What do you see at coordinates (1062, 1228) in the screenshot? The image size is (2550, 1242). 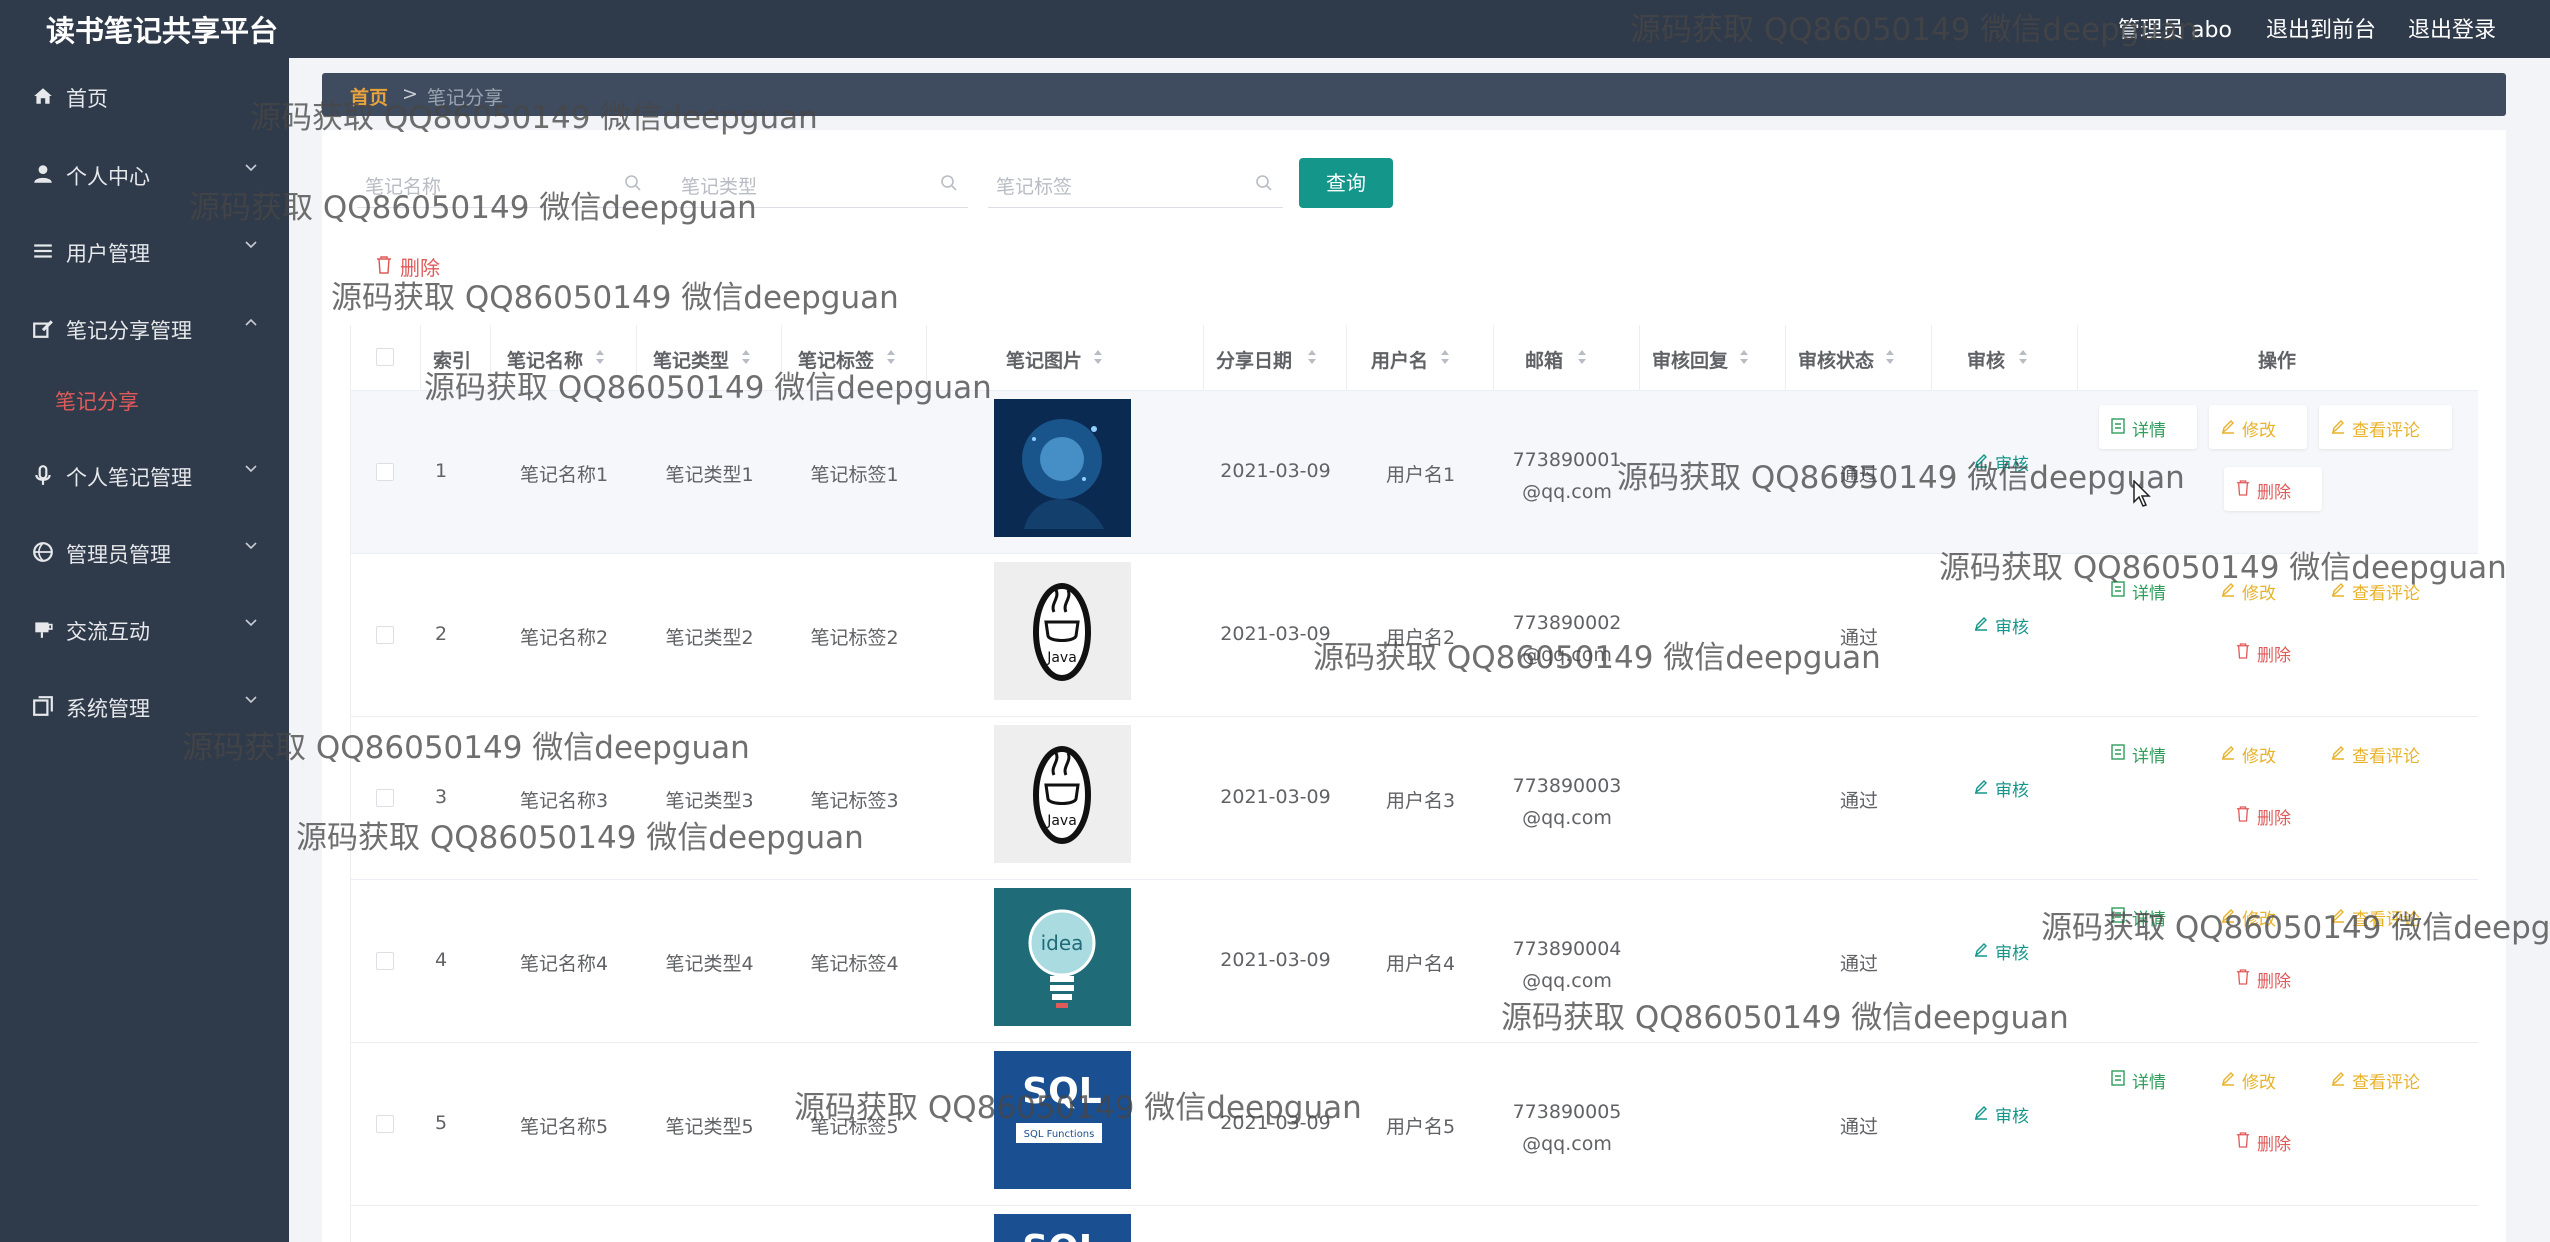 I see `sql-book-image: SQL` at bounding box center [1062, 1228].